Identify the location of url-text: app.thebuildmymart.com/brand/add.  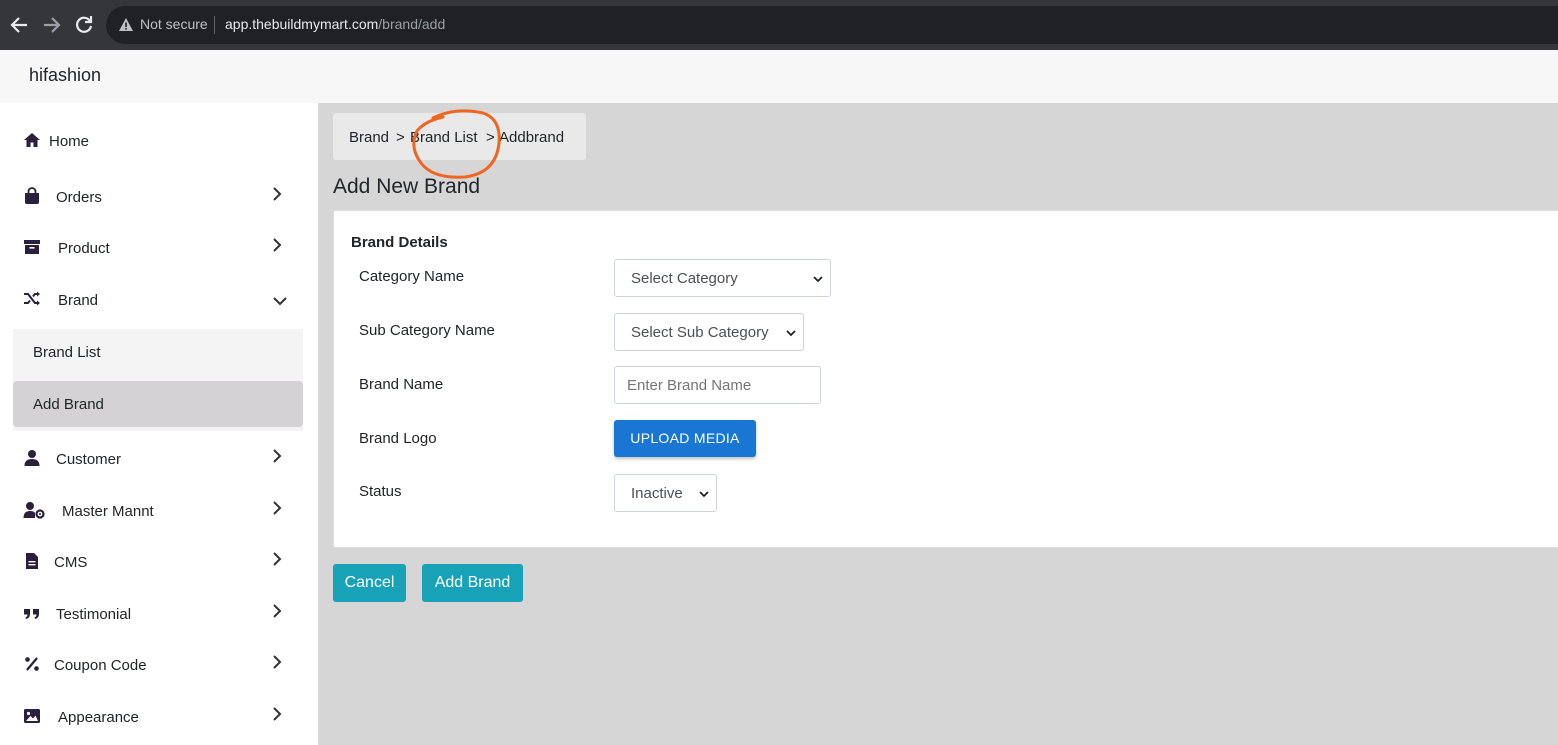
(335, 24).